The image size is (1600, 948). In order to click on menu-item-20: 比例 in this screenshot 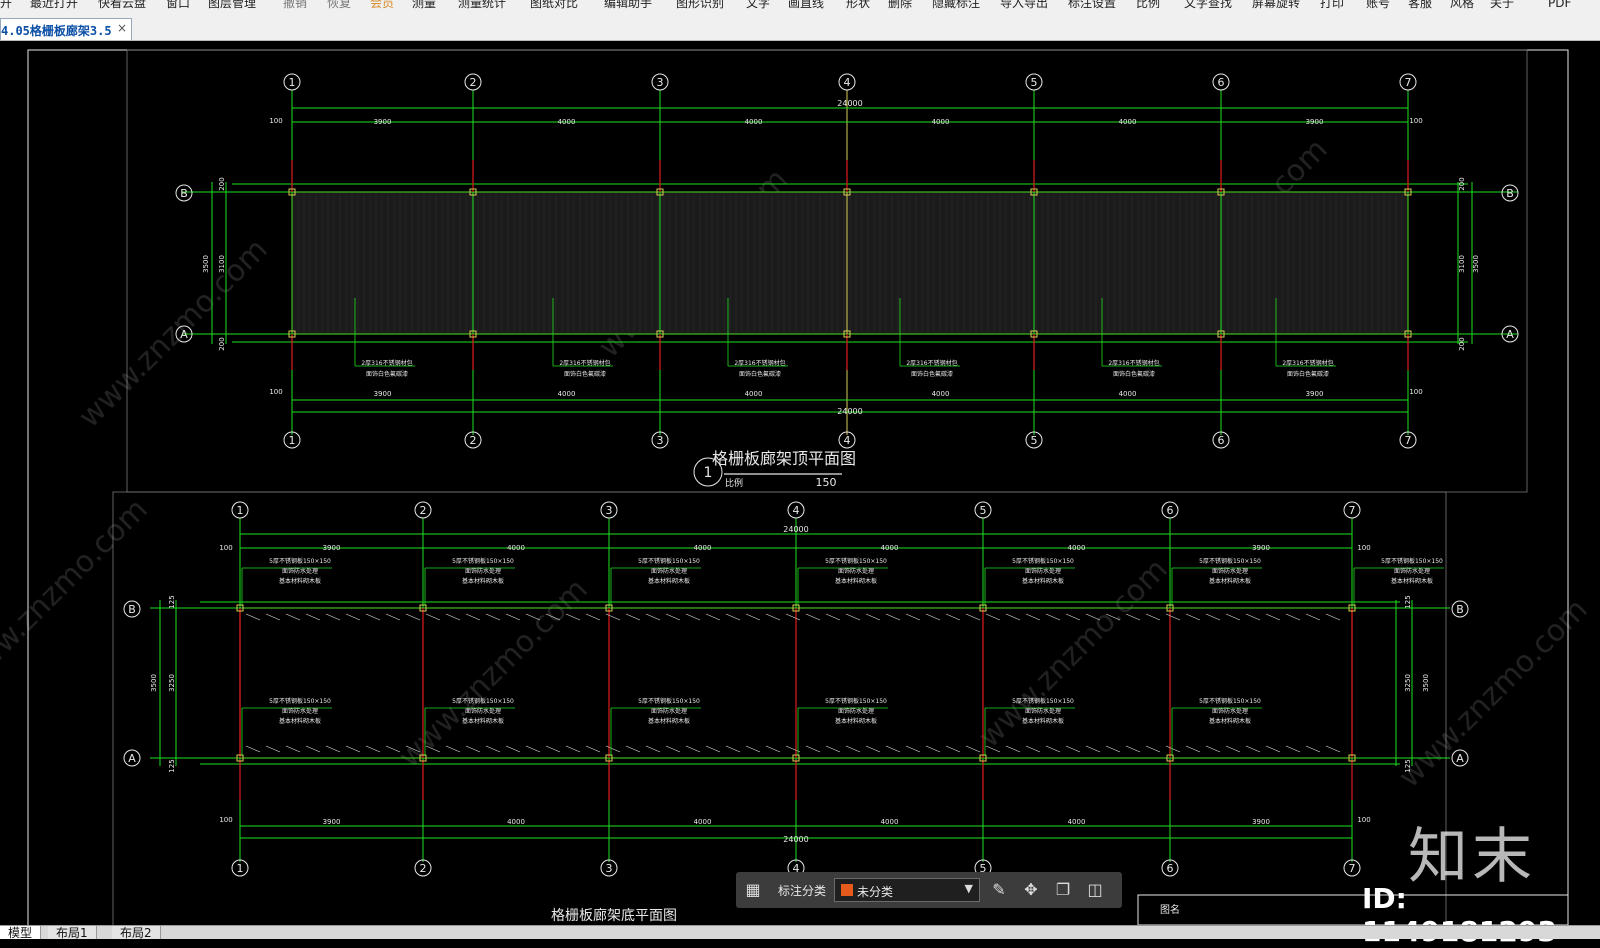, I will do `click(1148, 5)`.